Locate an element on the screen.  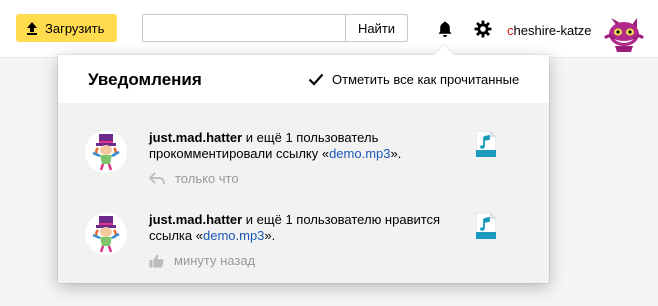
notification-meta: минуту назад is located at coordinates (202, 260).